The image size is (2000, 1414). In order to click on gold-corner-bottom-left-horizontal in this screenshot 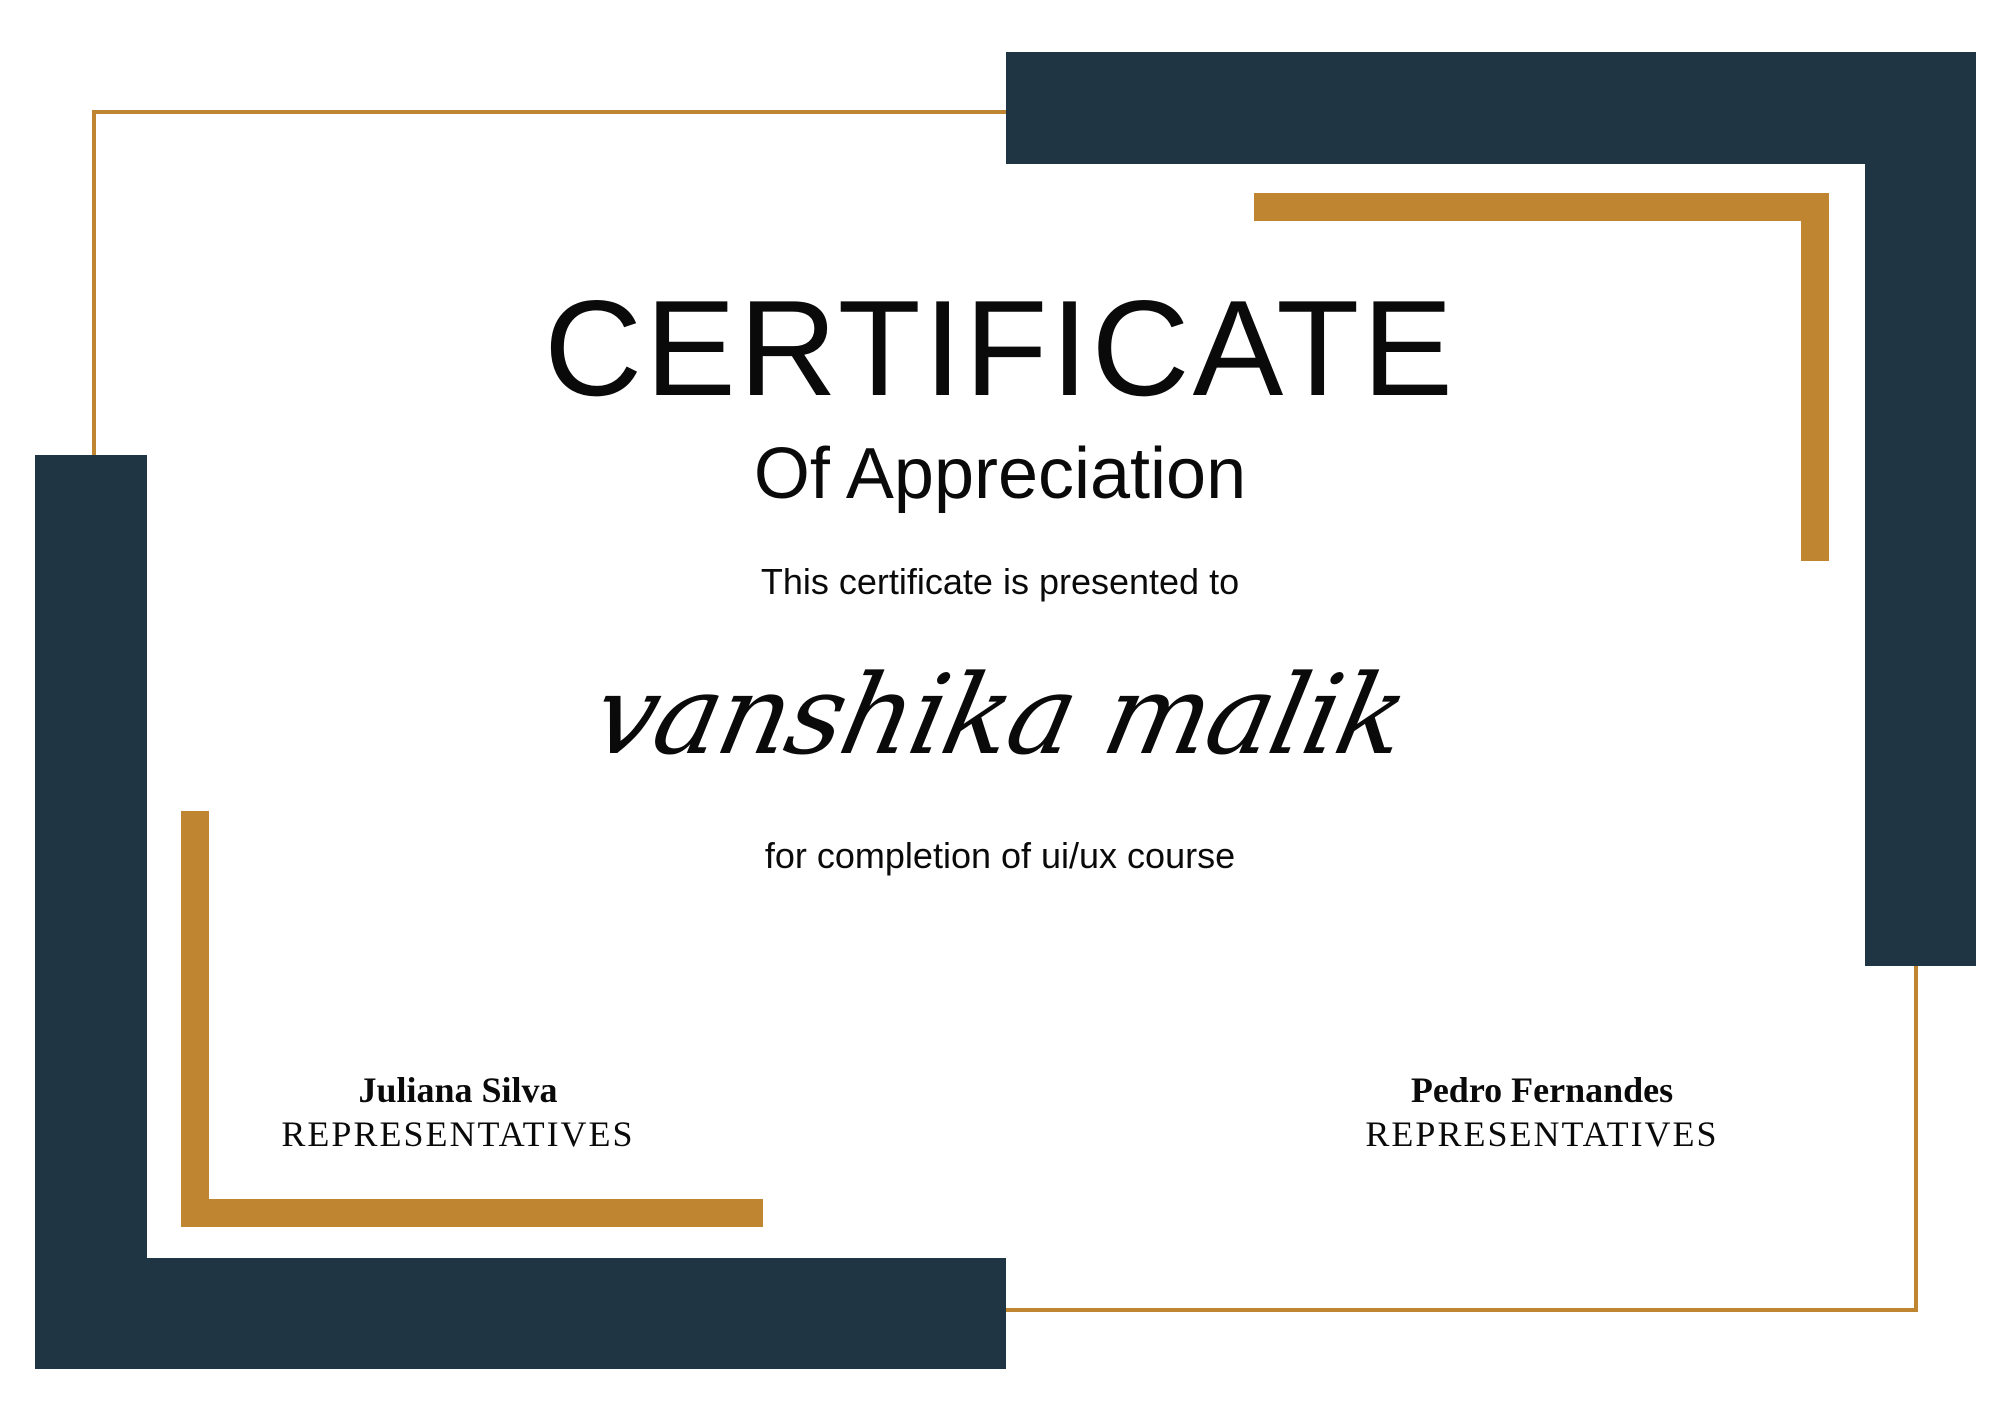, I will do `click(472, 1213)`.